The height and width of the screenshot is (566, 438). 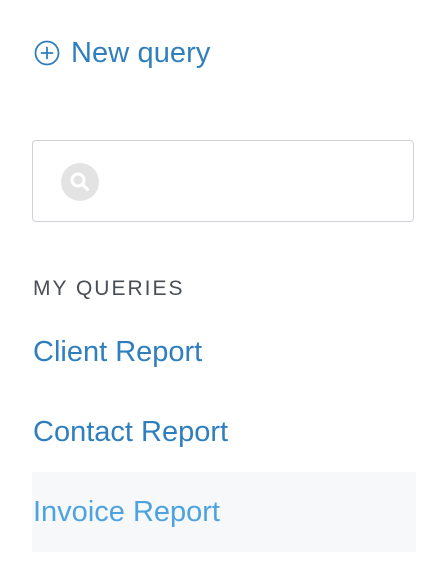 What do you see at coordinates (131, 431) in the screenshot?
I see `query-item-label: Contact Report` at bounding box center [131, 431].